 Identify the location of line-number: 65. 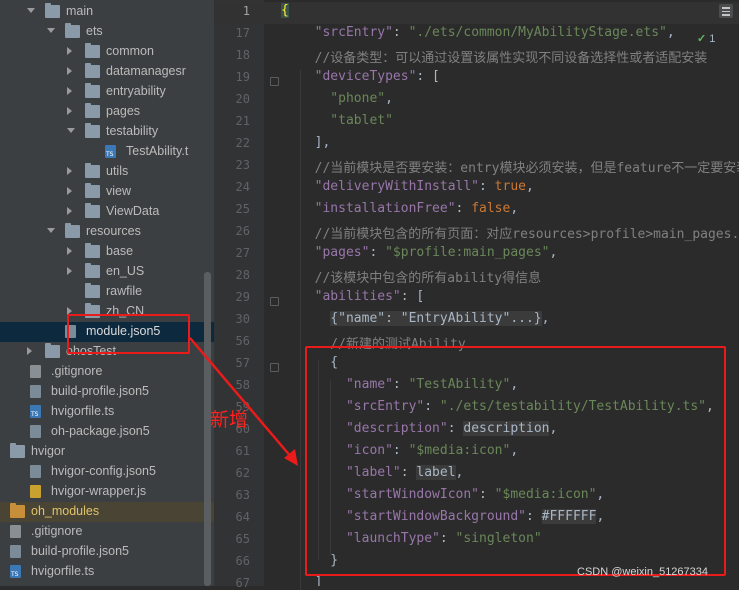
(242, 539).